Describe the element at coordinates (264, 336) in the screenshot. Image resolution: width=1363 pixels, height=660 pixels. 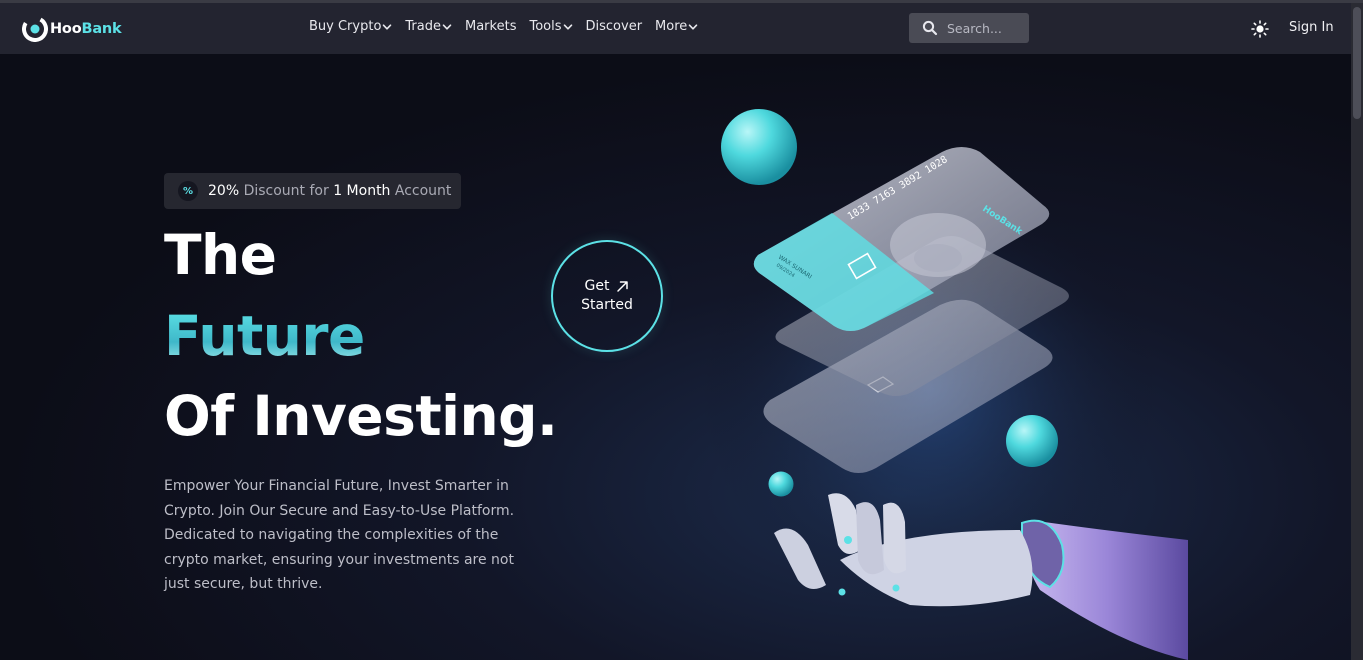
I see `hero-heading-line2: Future` at that location.